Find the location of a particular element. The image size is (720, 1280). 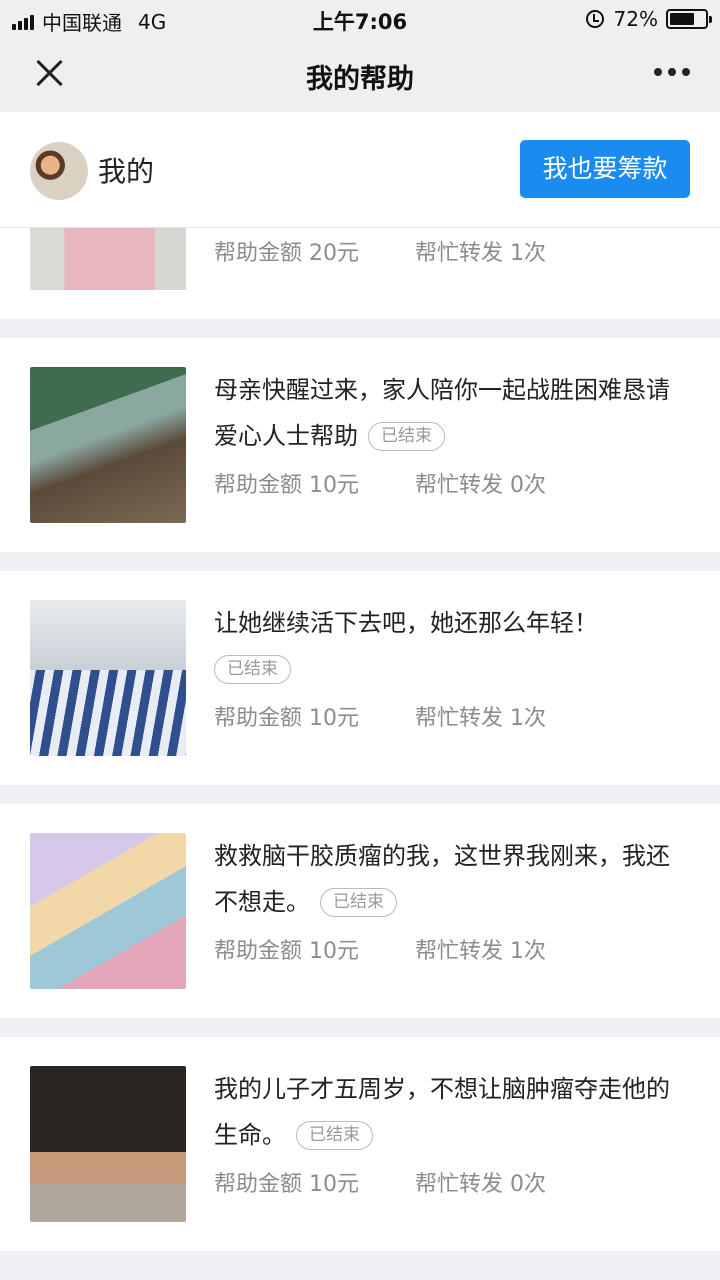

alarm-icon is located at coordinates (594, 19).